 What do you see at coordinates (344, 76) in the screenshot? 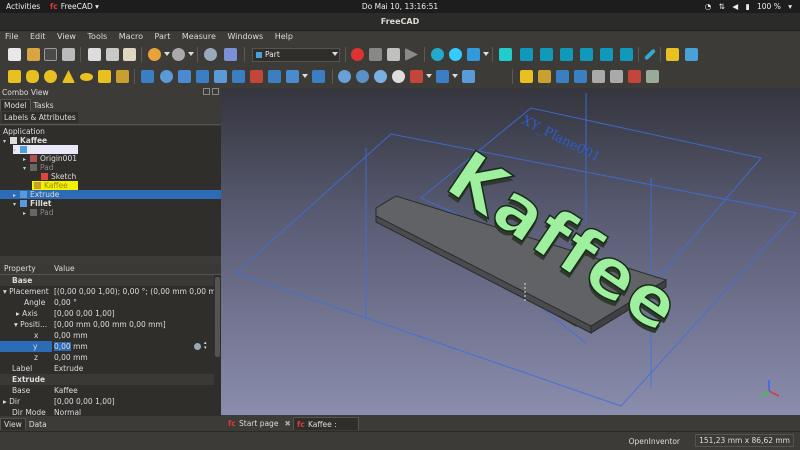
I see `part-compound-icon` at bounding box center [344, 76].